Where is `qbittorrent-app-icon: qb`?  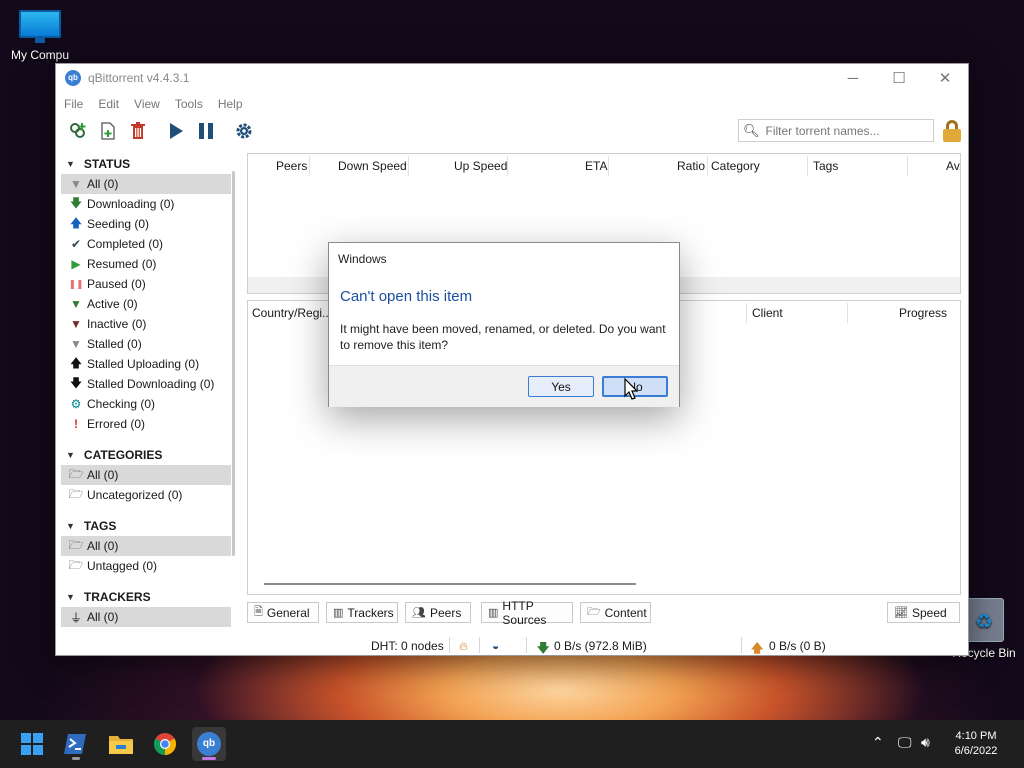 qbittorrent-app-icon: qb is located at coordinates (73, 78).